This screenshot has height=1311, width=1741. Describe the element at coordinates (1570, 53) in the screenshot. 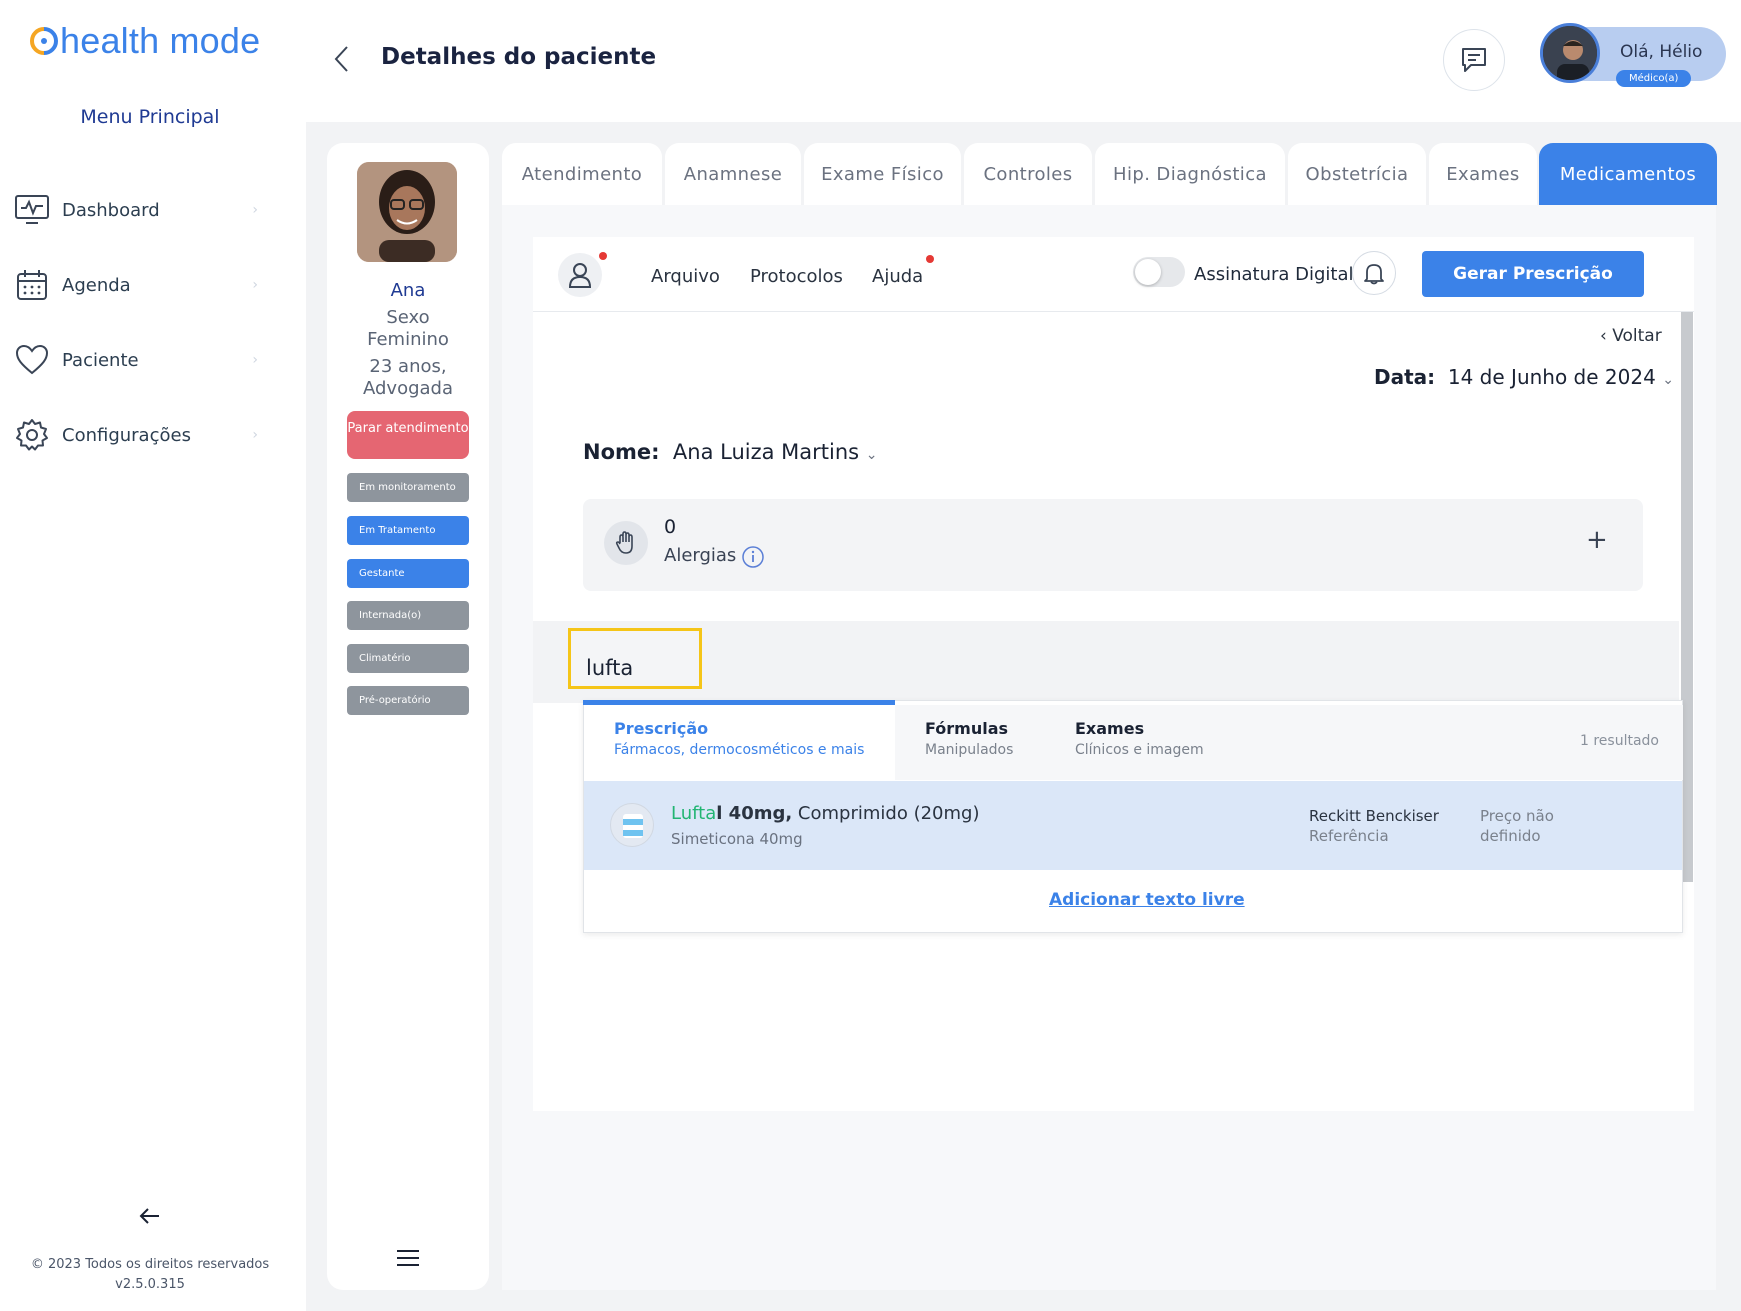

I see `avatar` at that location.